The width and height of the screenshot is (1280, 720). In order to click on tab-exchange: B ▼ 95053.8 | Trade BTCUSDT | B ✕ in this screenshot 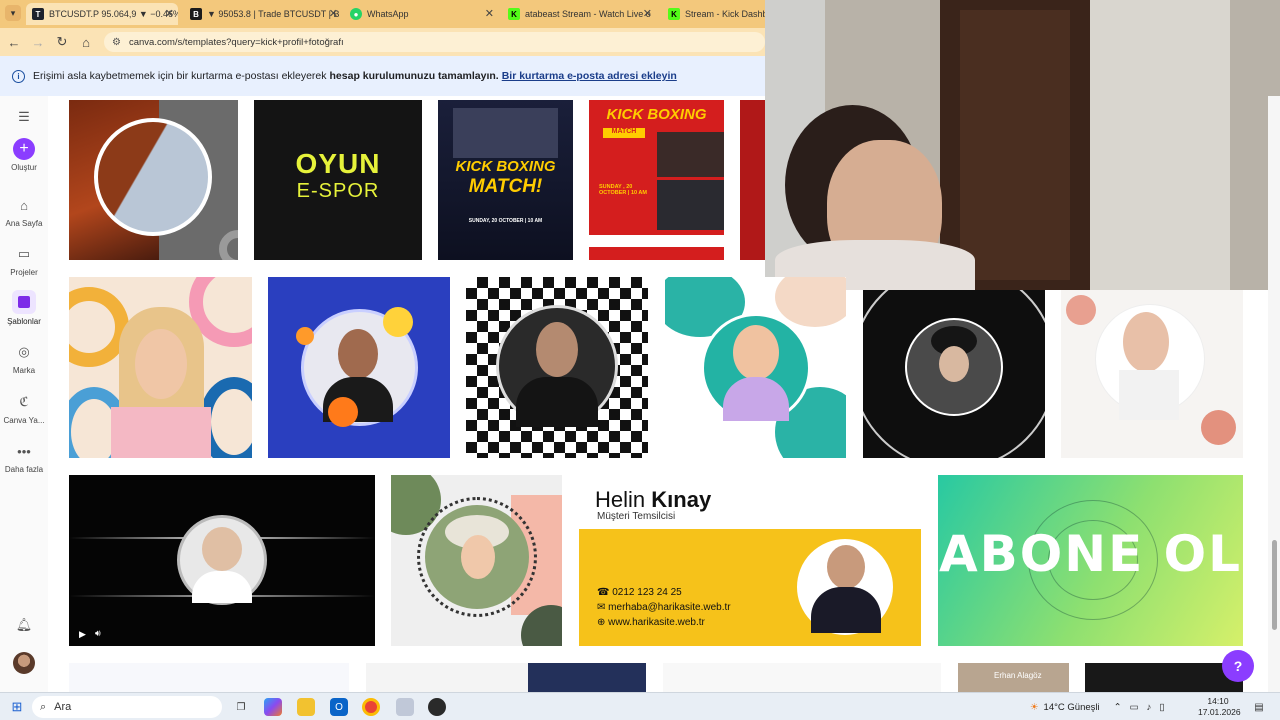, I will do `click(264, 14)`.